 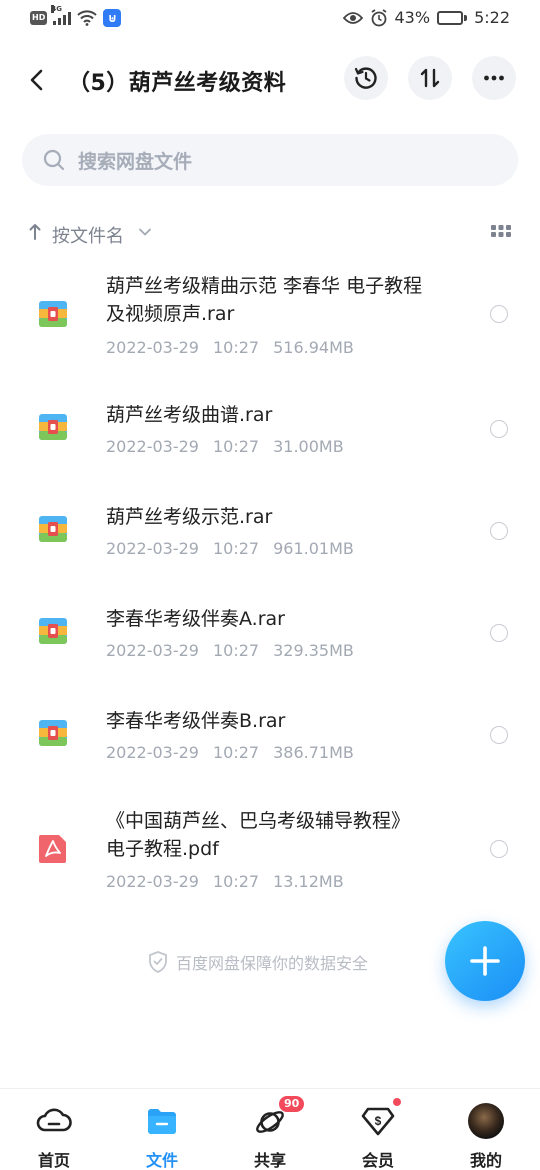 I want to click on signal-icon: 4G, so click(x=61, y=15).